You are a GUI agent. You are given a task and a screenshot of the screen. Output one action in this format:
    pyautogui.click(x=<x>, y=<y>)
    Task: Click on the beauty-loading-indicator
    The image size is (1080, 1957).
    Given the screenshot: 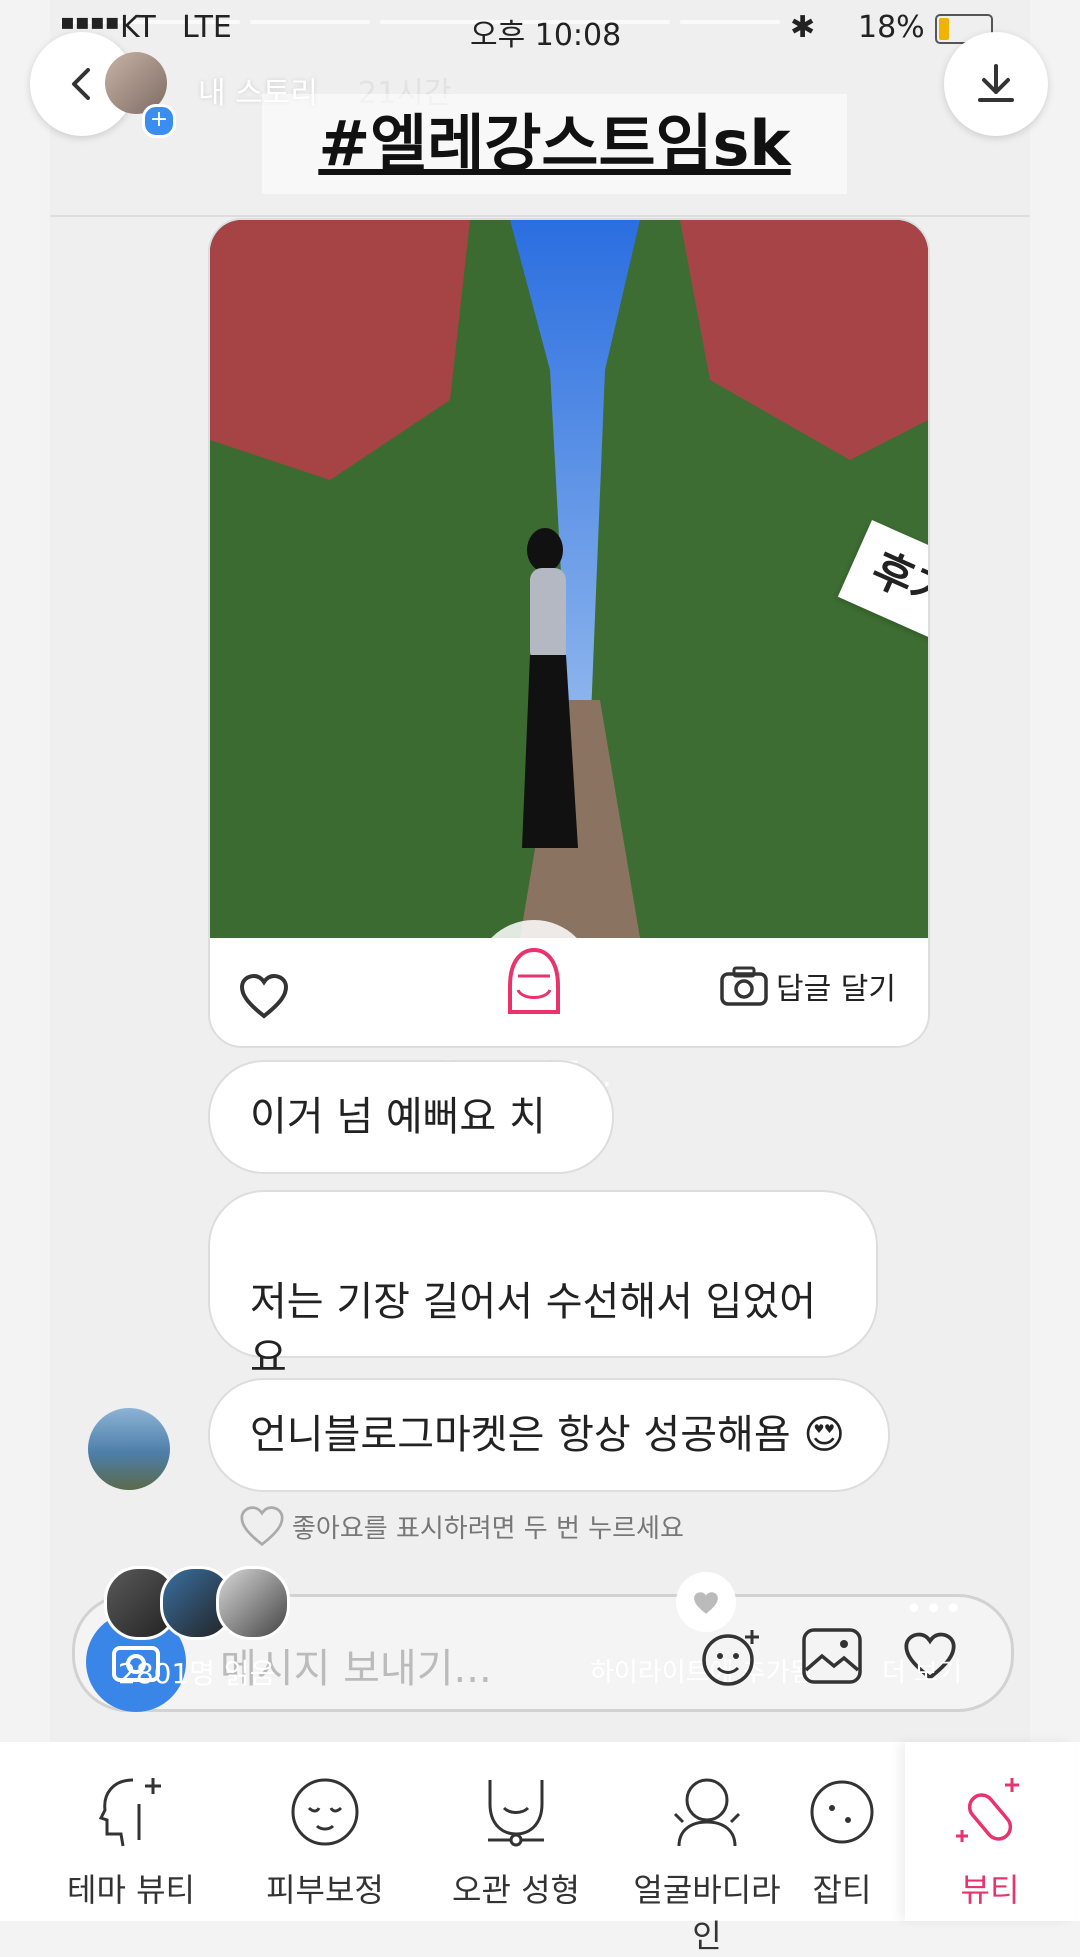 What is the action you would take?
    pyautogui.click(x=534, y=980)
    